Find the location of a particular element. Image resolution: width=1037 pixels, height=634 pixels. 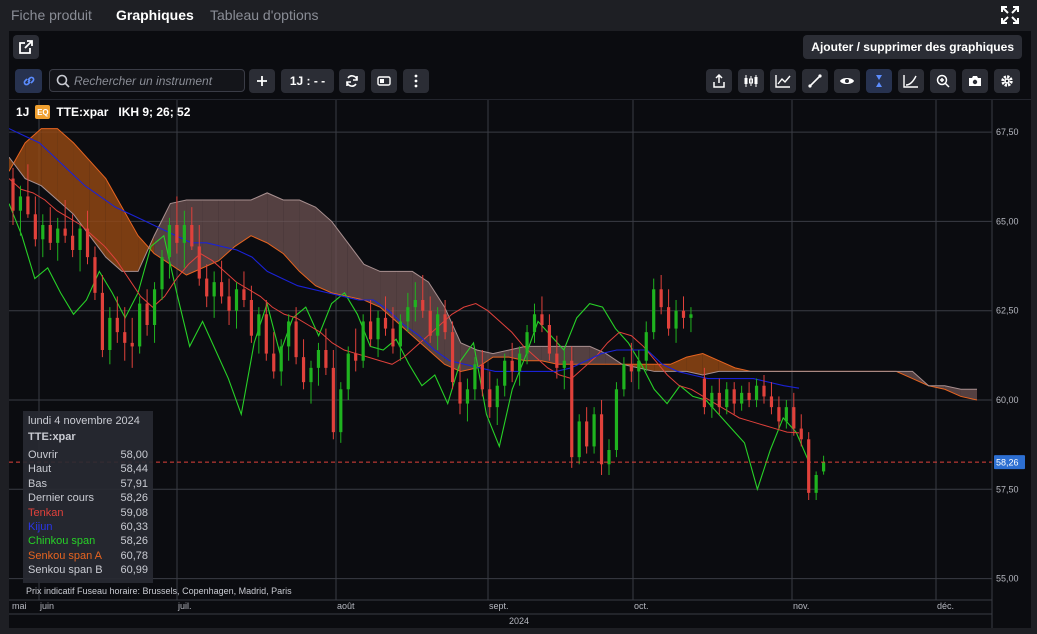

search-input is located at coordinates (156, 80).